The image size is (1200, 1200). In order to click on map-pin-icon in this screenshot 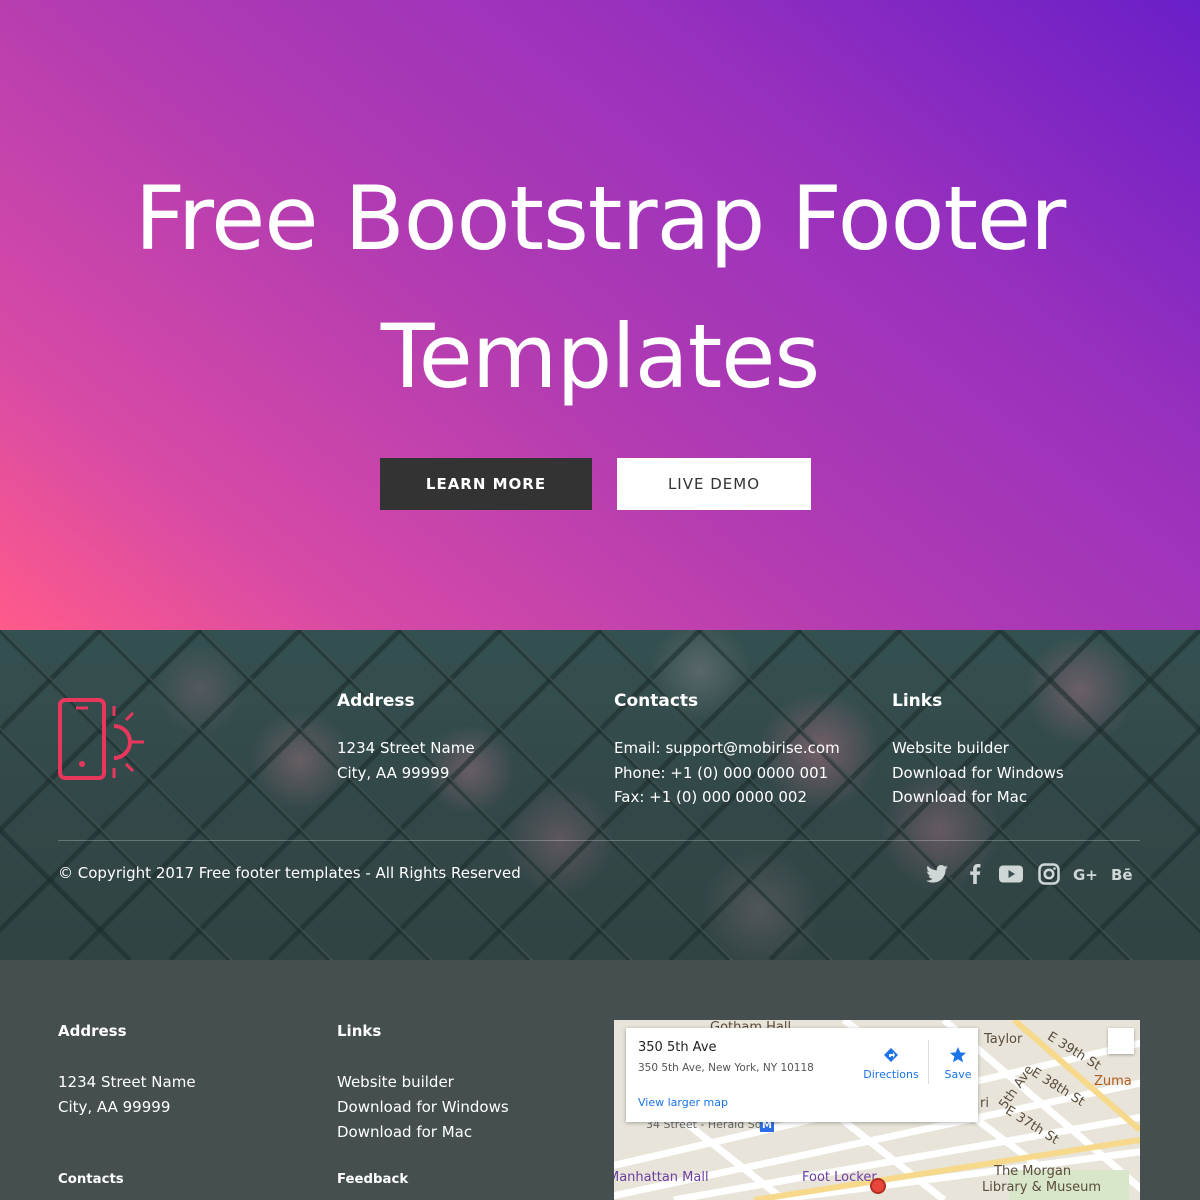, I will do `click(878, 1186)`.